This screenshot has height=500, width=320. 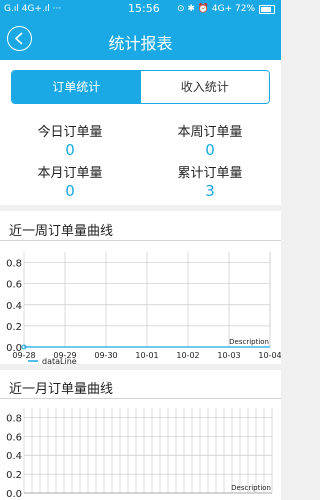 What do you see at coordinates (59, 360) in the screenshot?
I see `weekly-legend-label: dataLine` at bounding box center [59, 360].